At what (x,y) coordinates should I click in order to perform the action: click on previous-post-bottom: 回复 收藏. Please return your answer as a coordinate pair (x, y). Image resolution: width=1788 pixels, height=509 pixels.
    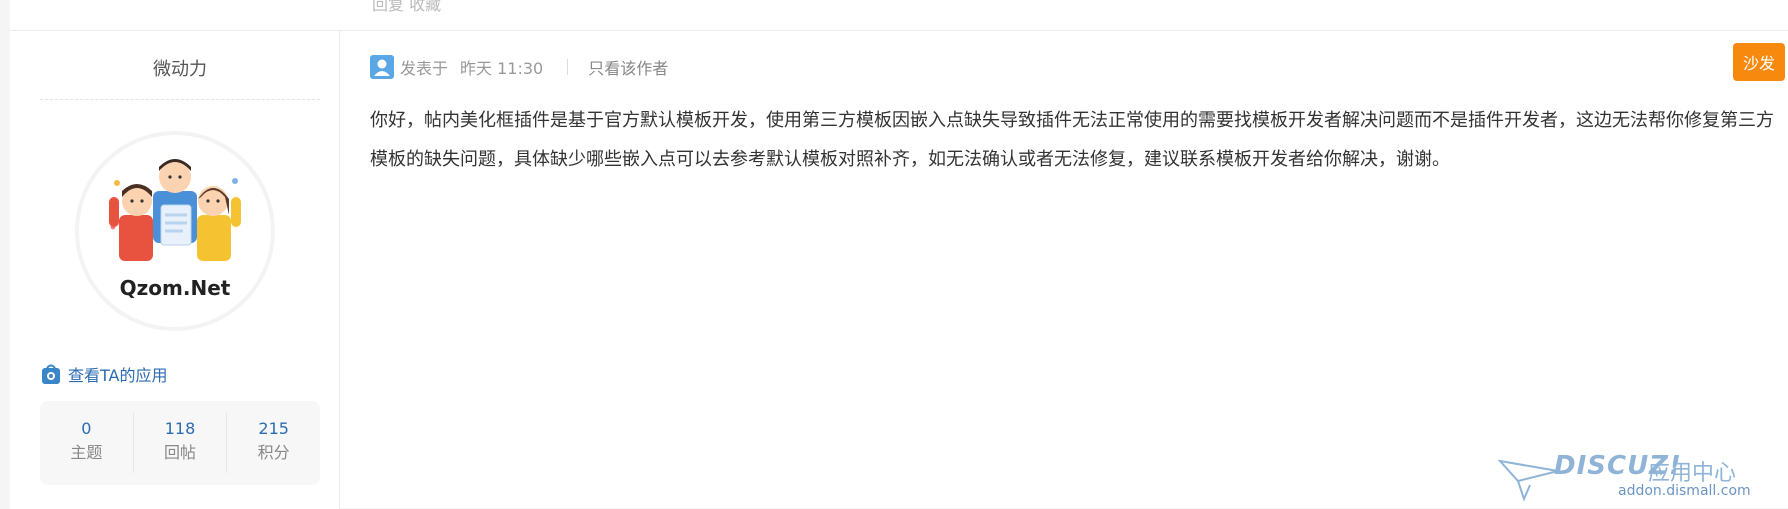
    Looking at the image, I should click on (899, 15).